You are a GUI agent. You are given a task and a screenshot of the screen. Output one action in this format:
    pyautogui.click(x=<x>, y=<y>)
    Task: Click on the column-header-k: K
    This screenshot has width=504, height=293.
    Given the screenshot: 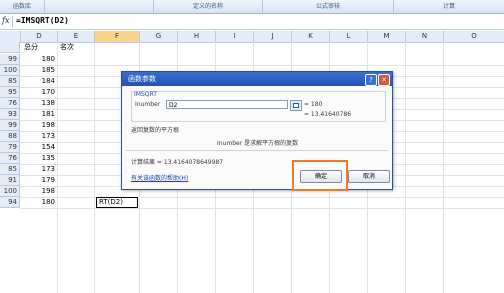 What is the action you would take?
    pyautogui.click(x=311, y=37)
    